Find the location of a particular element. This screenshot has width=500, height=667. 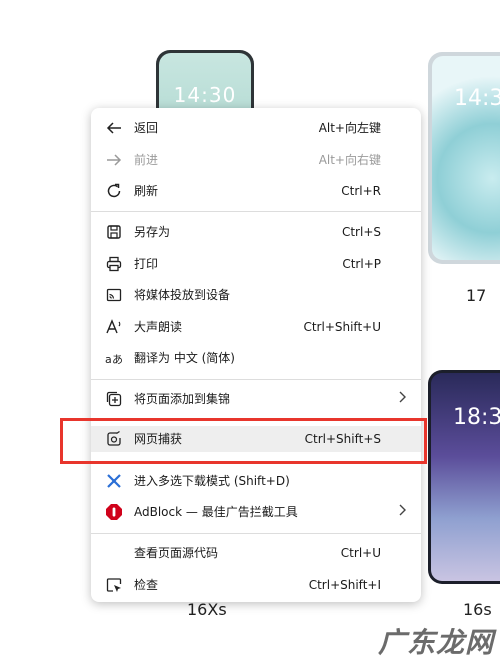

translate-icon: aあ is located at coordinates (114, 358).